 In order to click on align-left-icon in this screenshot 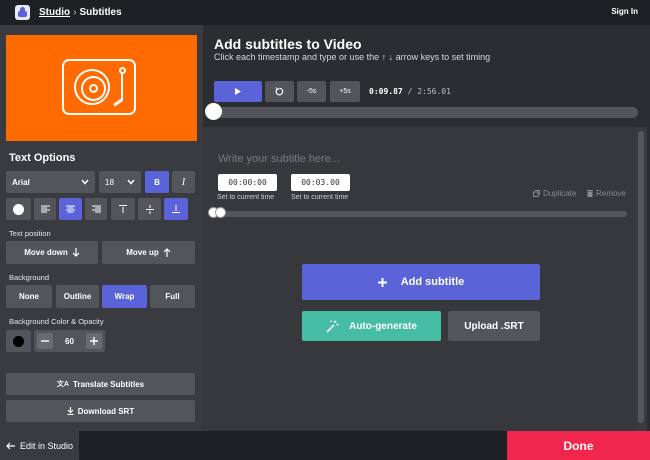, I will do `click(45, 209)`.